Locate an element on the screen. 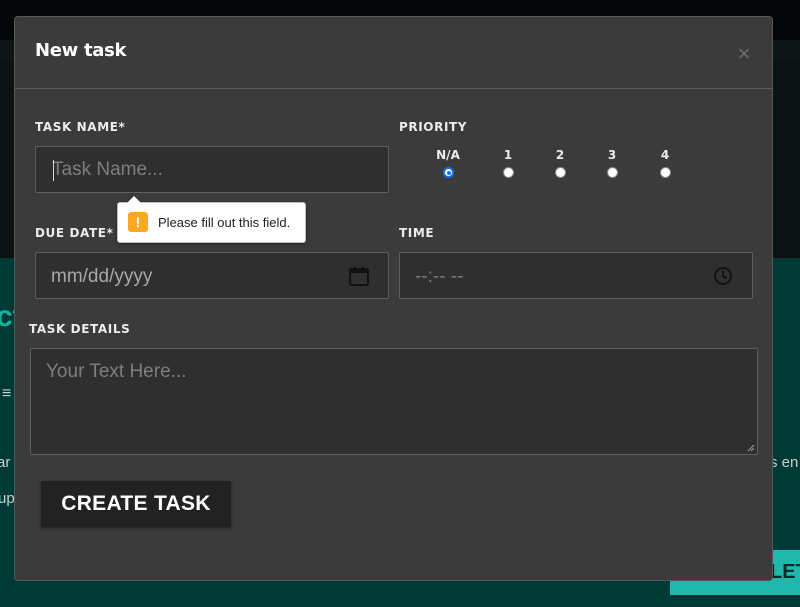 The height and width of the screenshot is (607, 800). priority-option-label-3: 3 is located at coordinates (612, 155).